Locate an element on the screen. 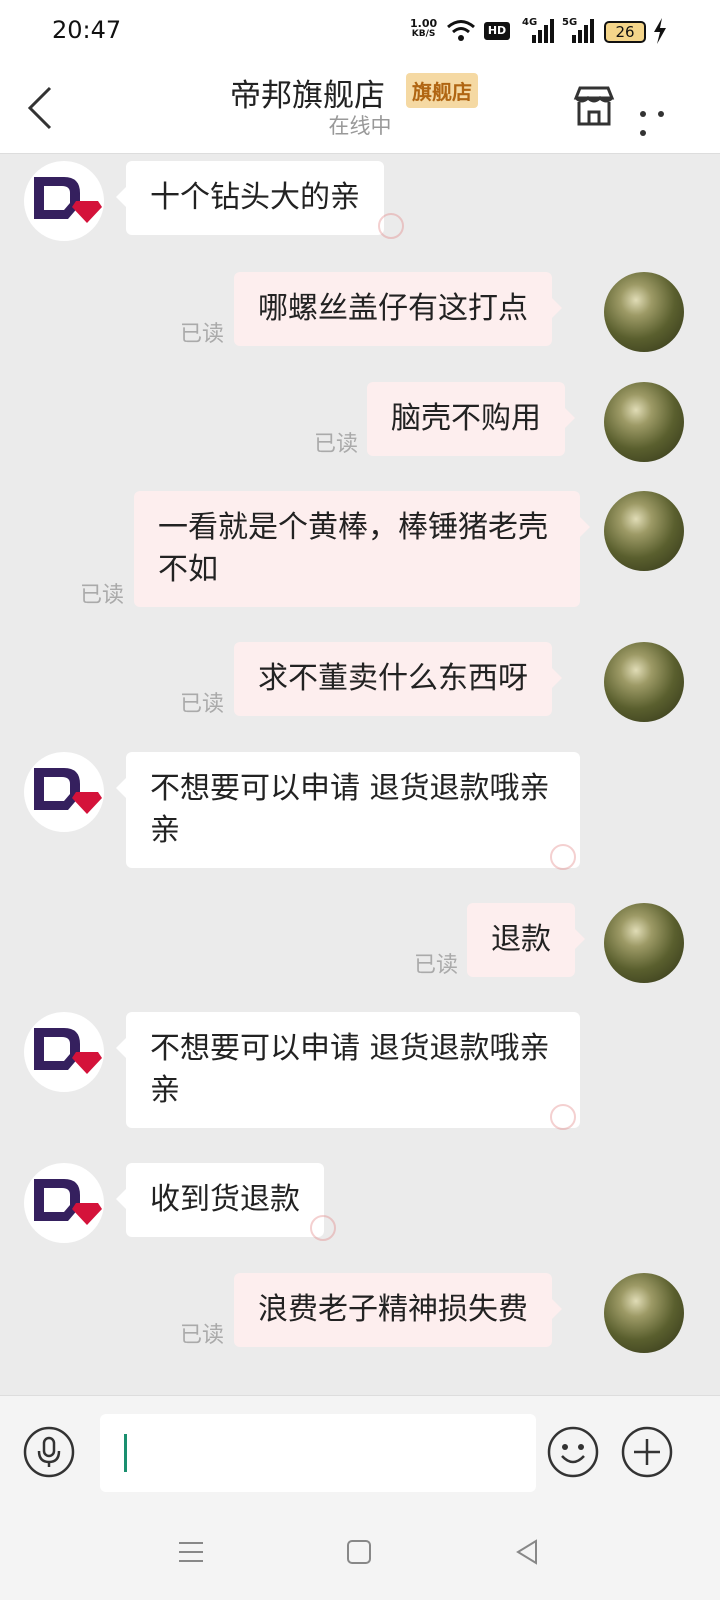 This screenshot has height=1600, width=720. hd-icon: HD is located at coordinates (497, 31).